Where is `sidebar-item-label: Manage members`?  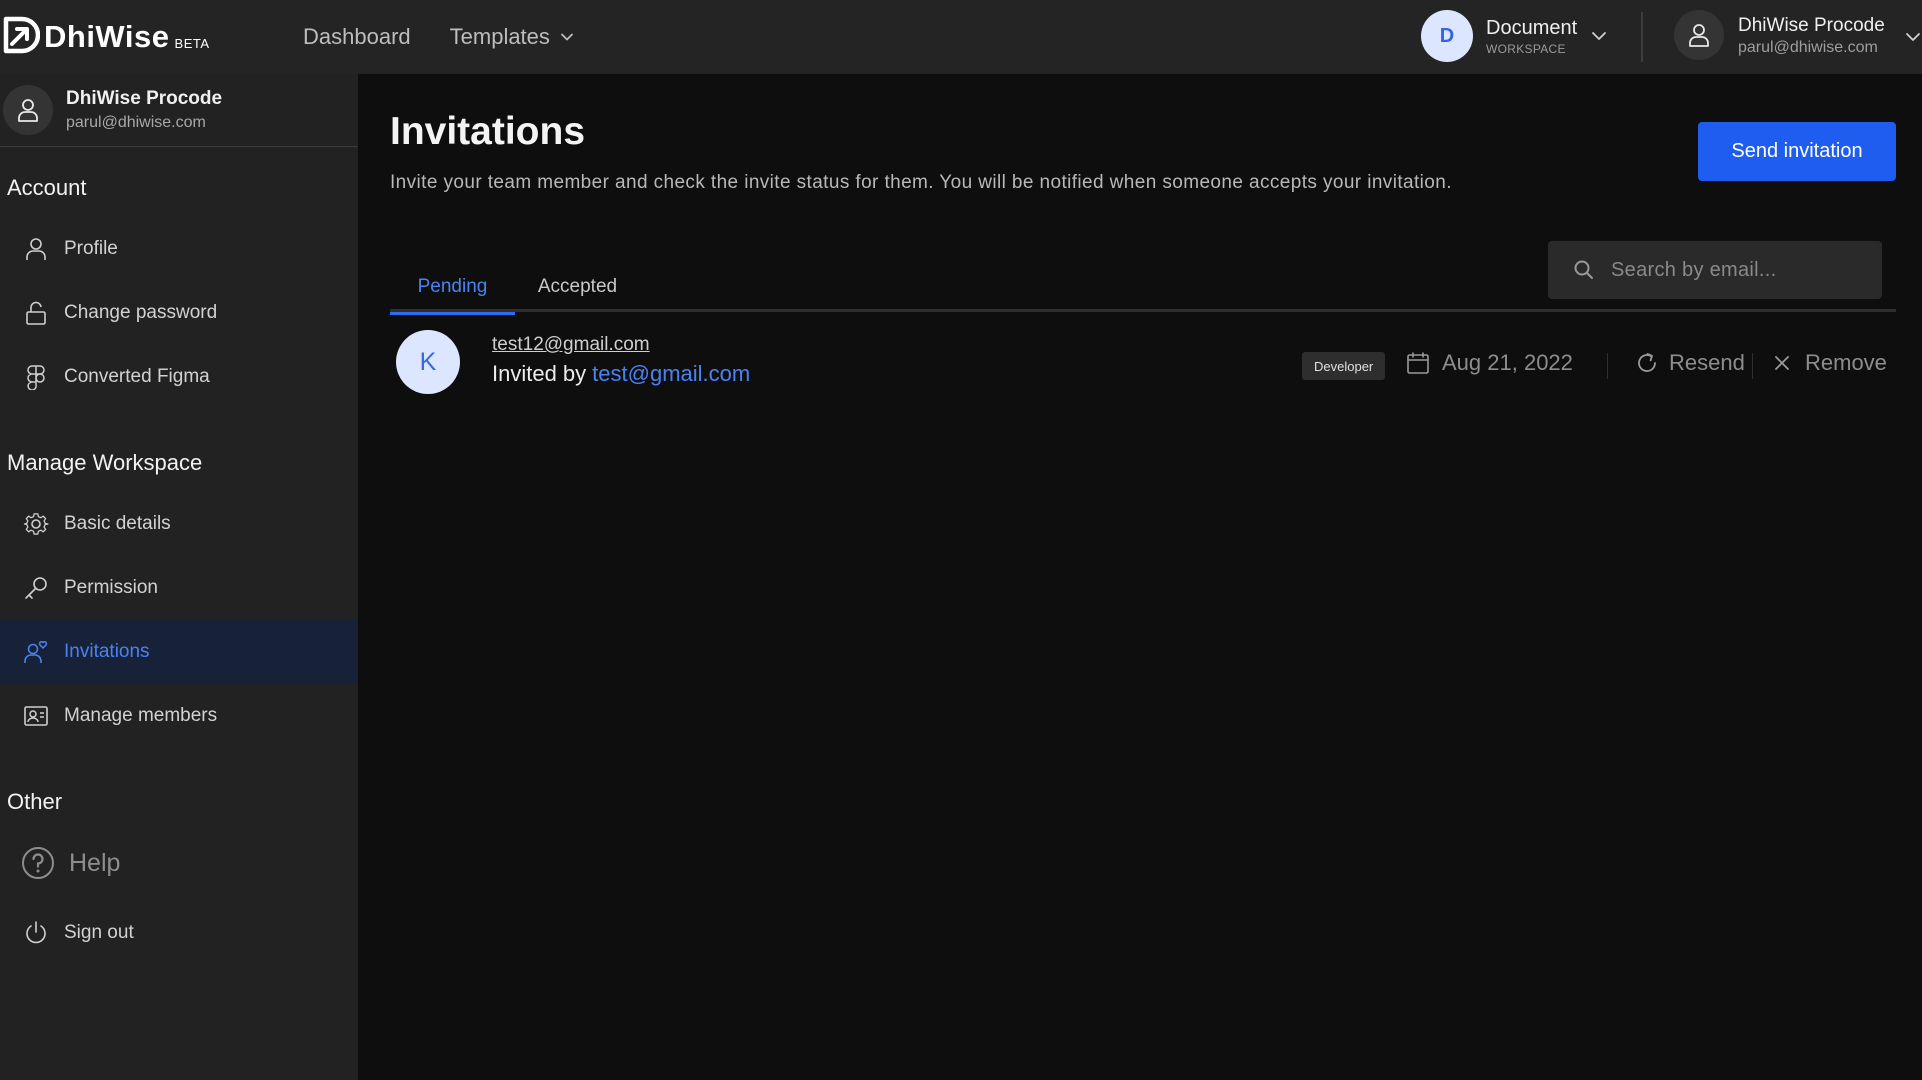
sidebar-item-label: Manage members is located at coordinates (141, 715).